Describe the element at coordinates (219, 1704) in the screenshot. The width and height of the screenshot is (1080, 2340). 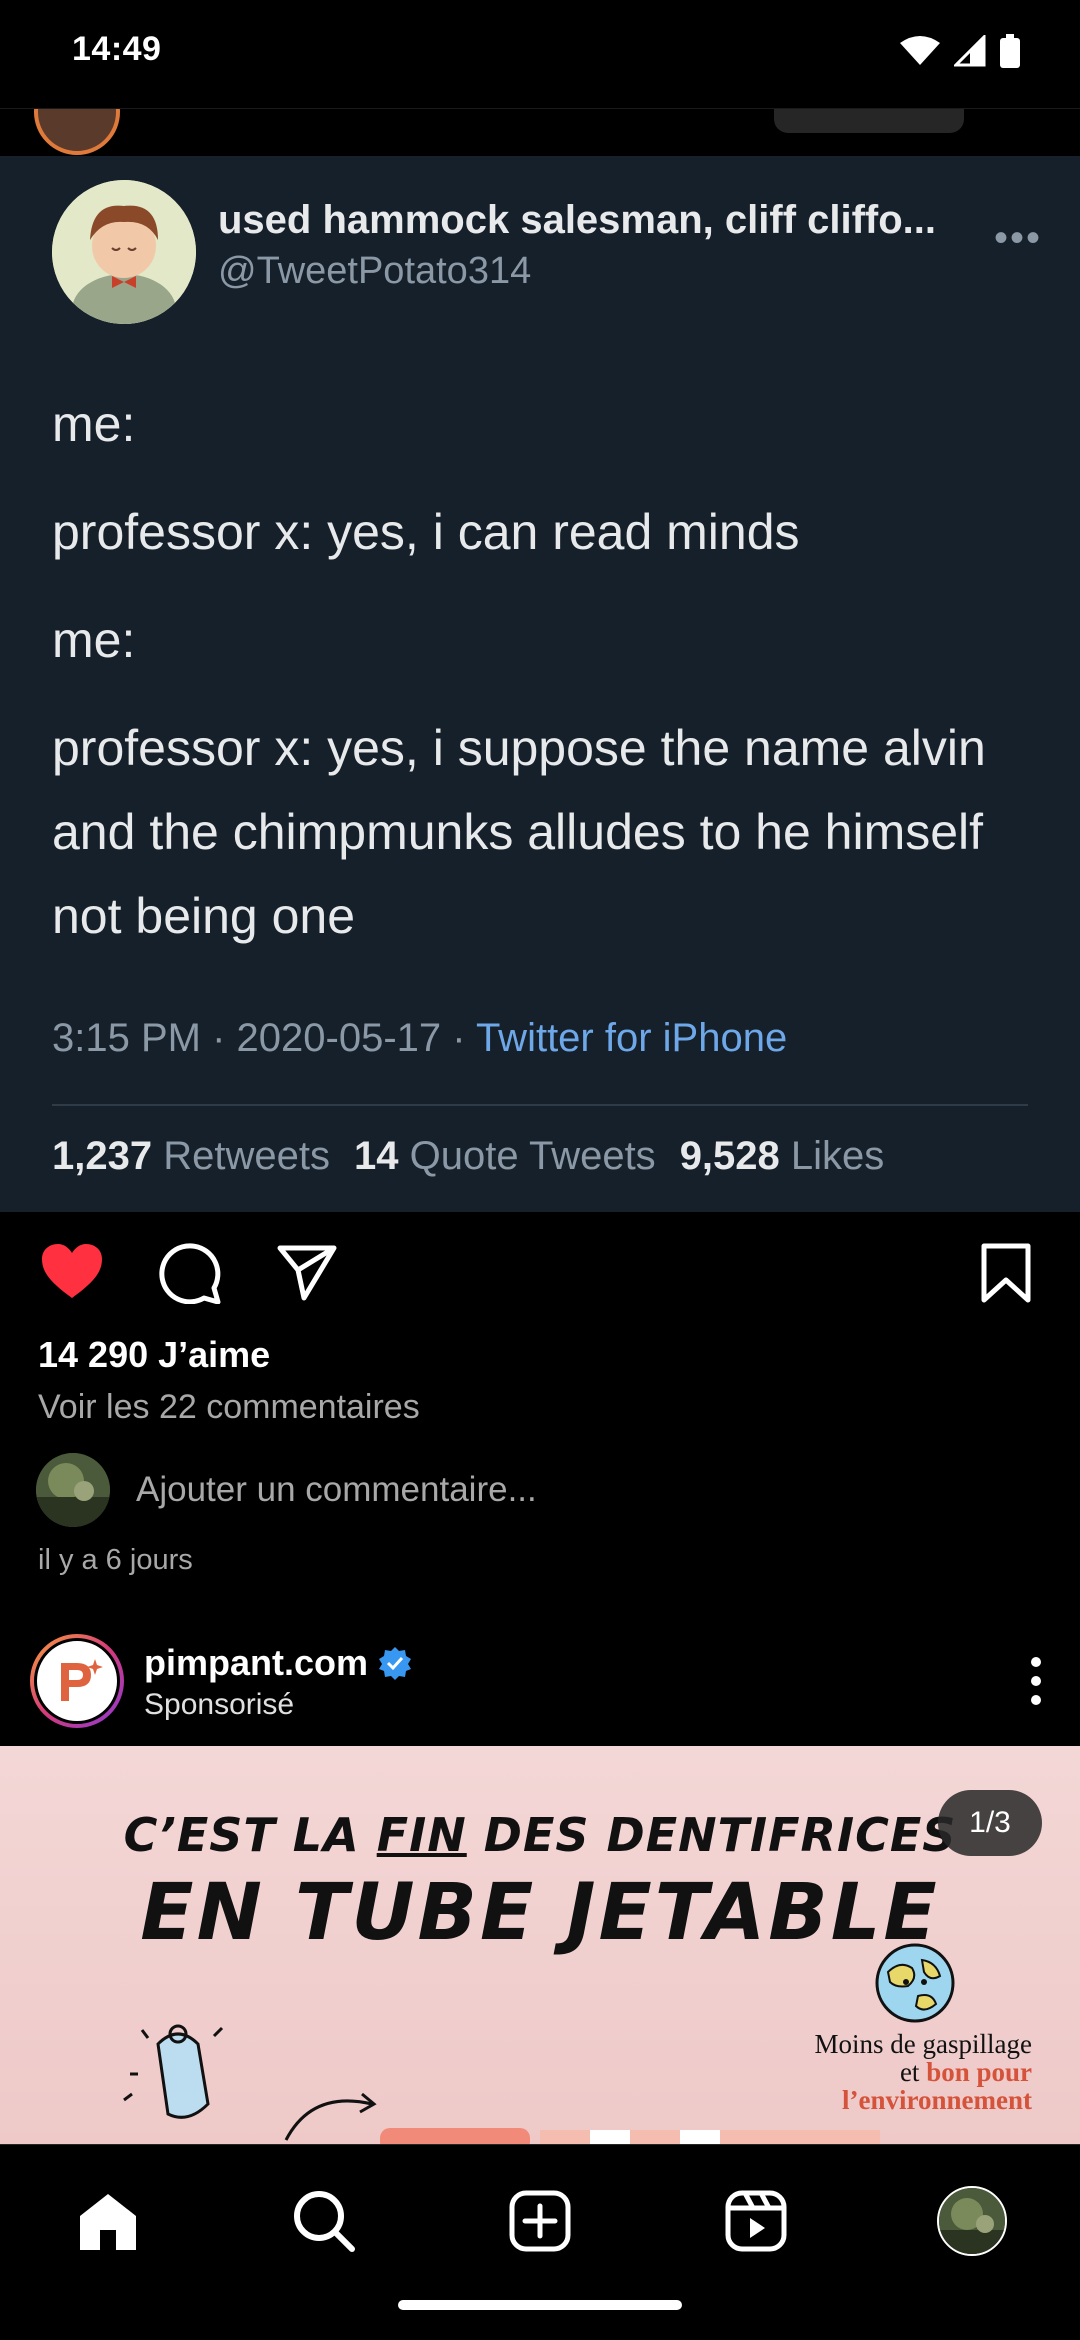
I see `sponsored-label: Sponsorisé` at that location.